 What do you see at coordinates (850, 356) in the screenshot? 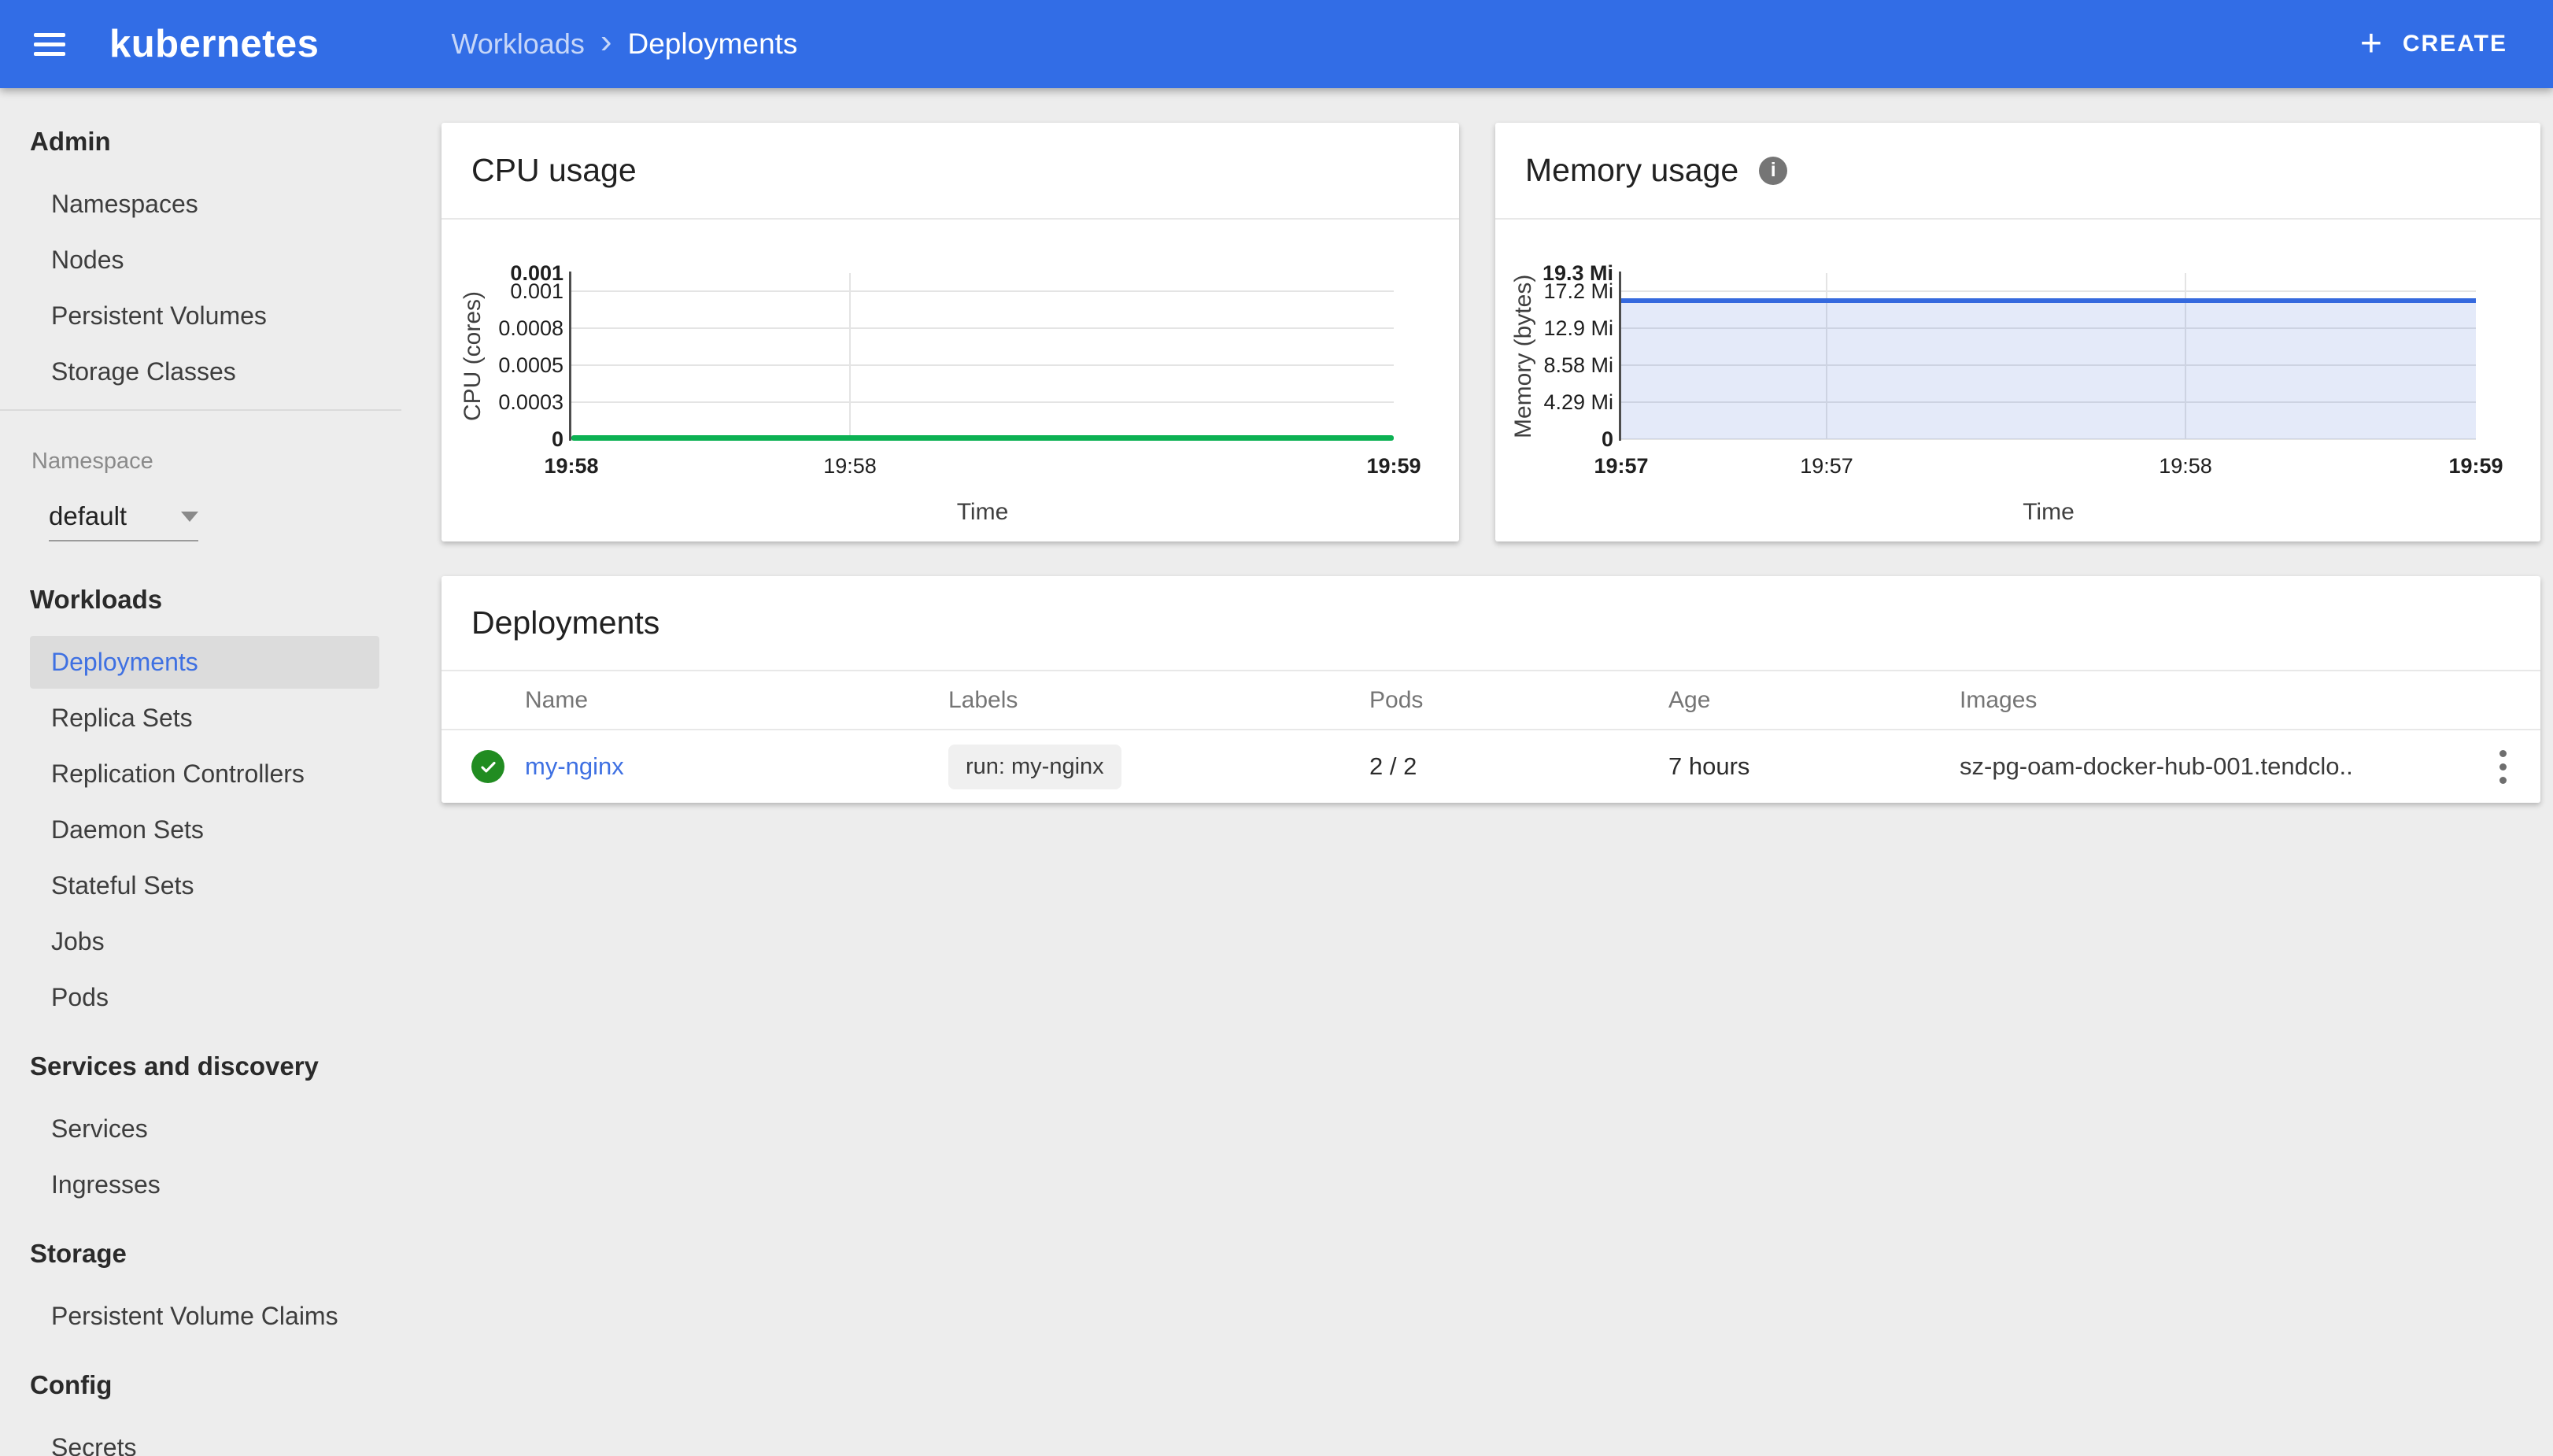
I see `x-gridline` at bounding box center [850, 356].